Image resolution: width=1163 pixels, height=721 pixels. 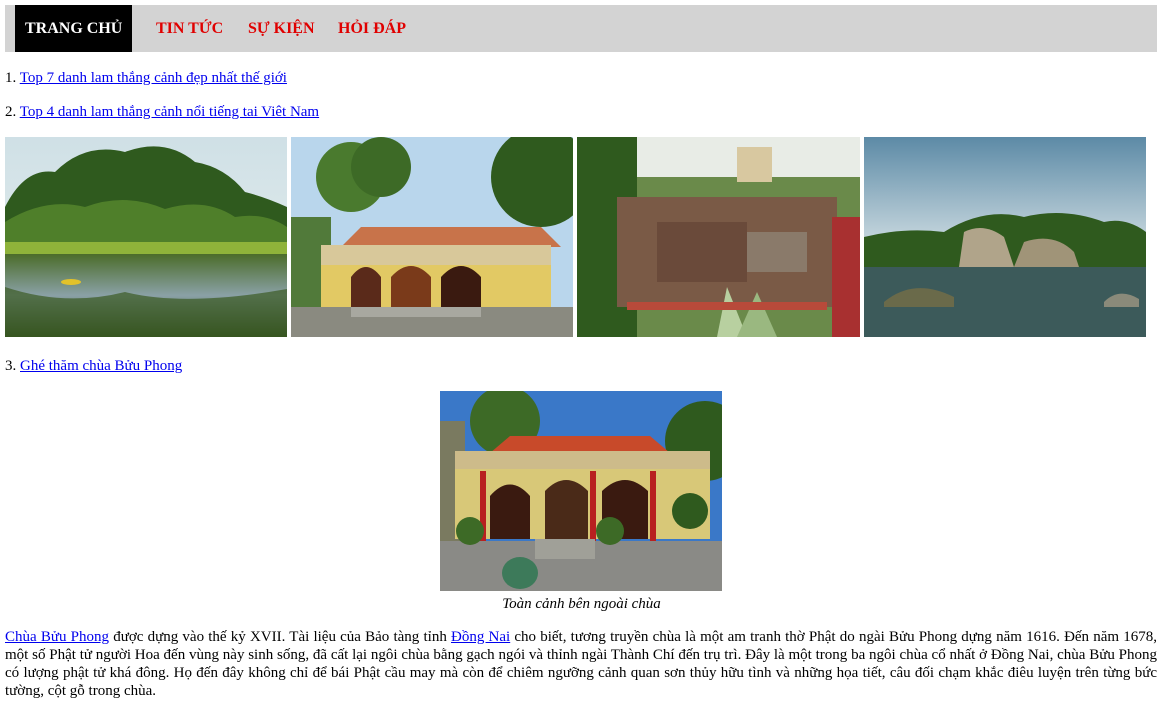 I want to click on pagoda-photo, so click(x=432, y=237).